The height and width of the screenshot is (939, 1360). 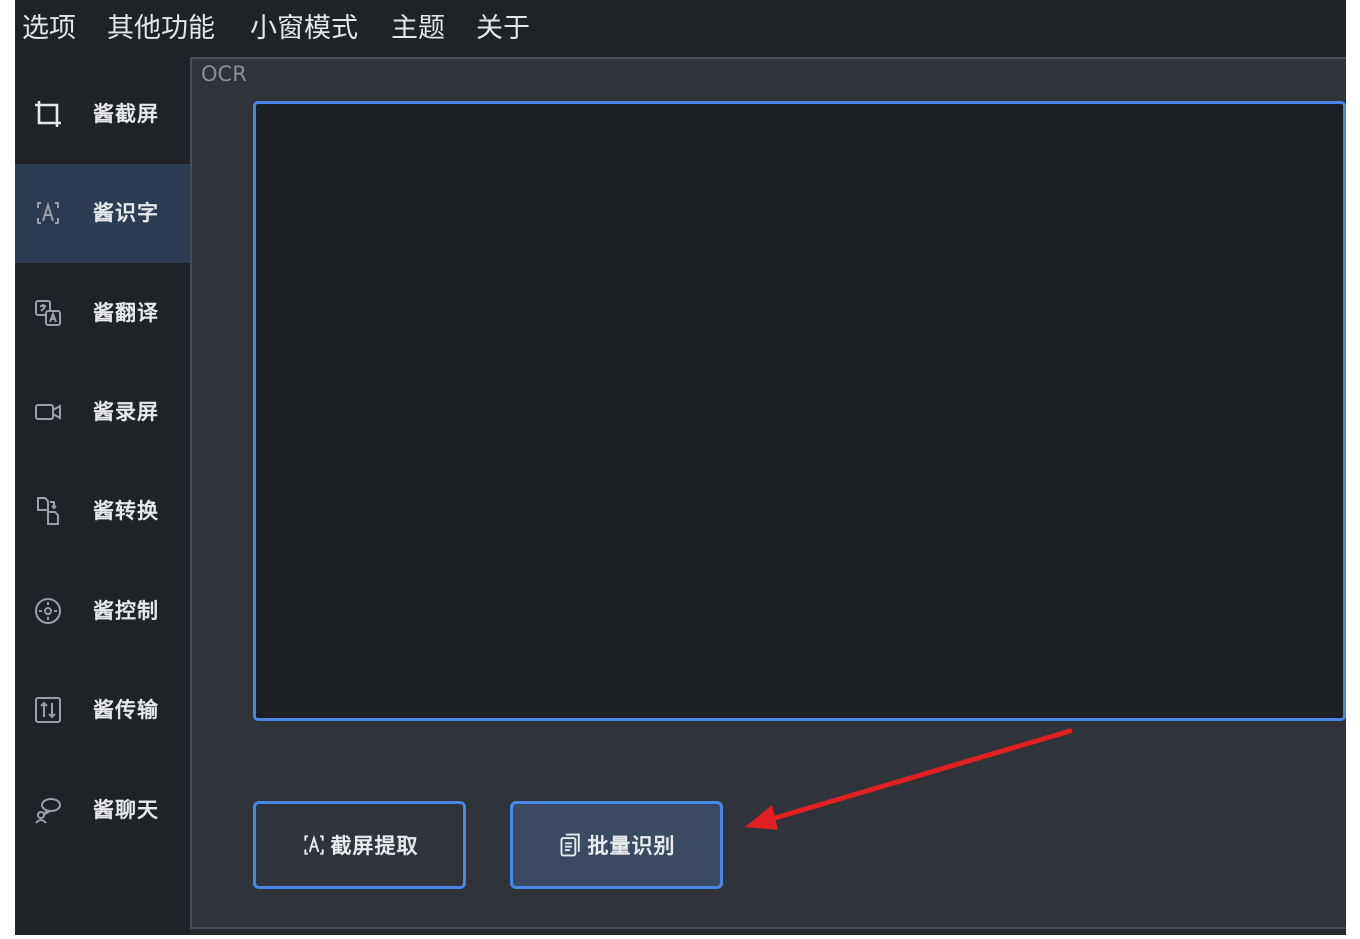 I want to click on batch-recognize-label: 批量识别, so click(x=631, y=846).